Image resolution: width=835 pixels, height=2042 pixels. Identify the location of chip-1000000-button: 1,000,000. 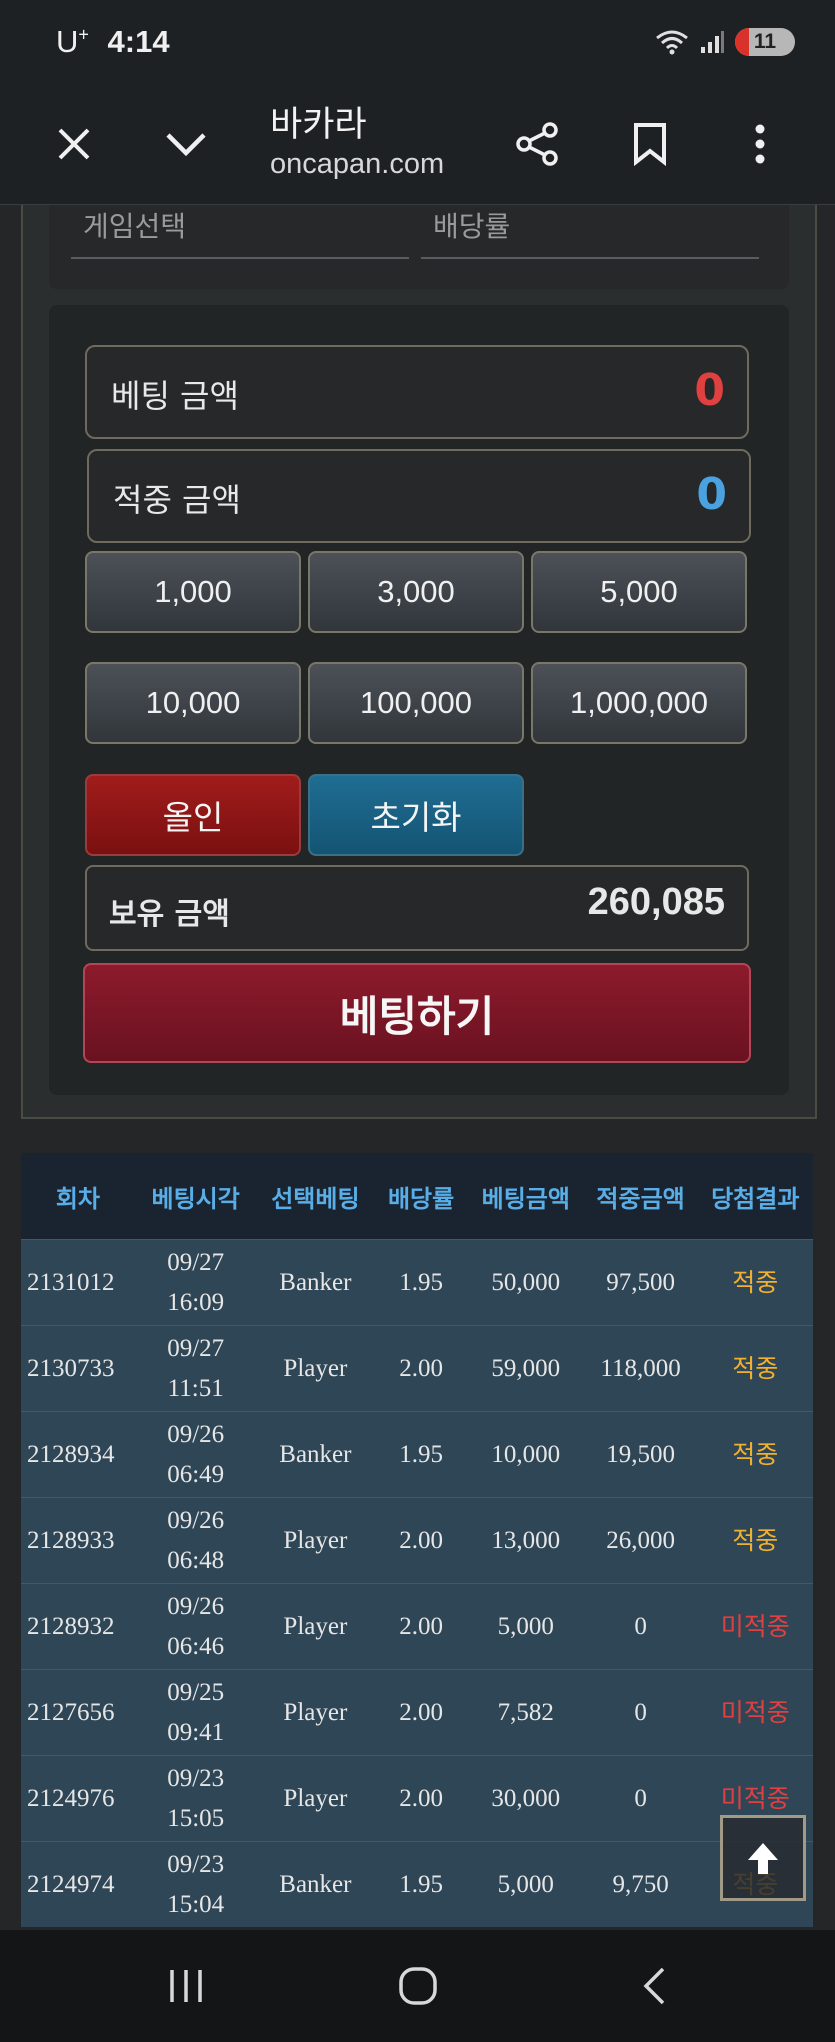
(639, 703).